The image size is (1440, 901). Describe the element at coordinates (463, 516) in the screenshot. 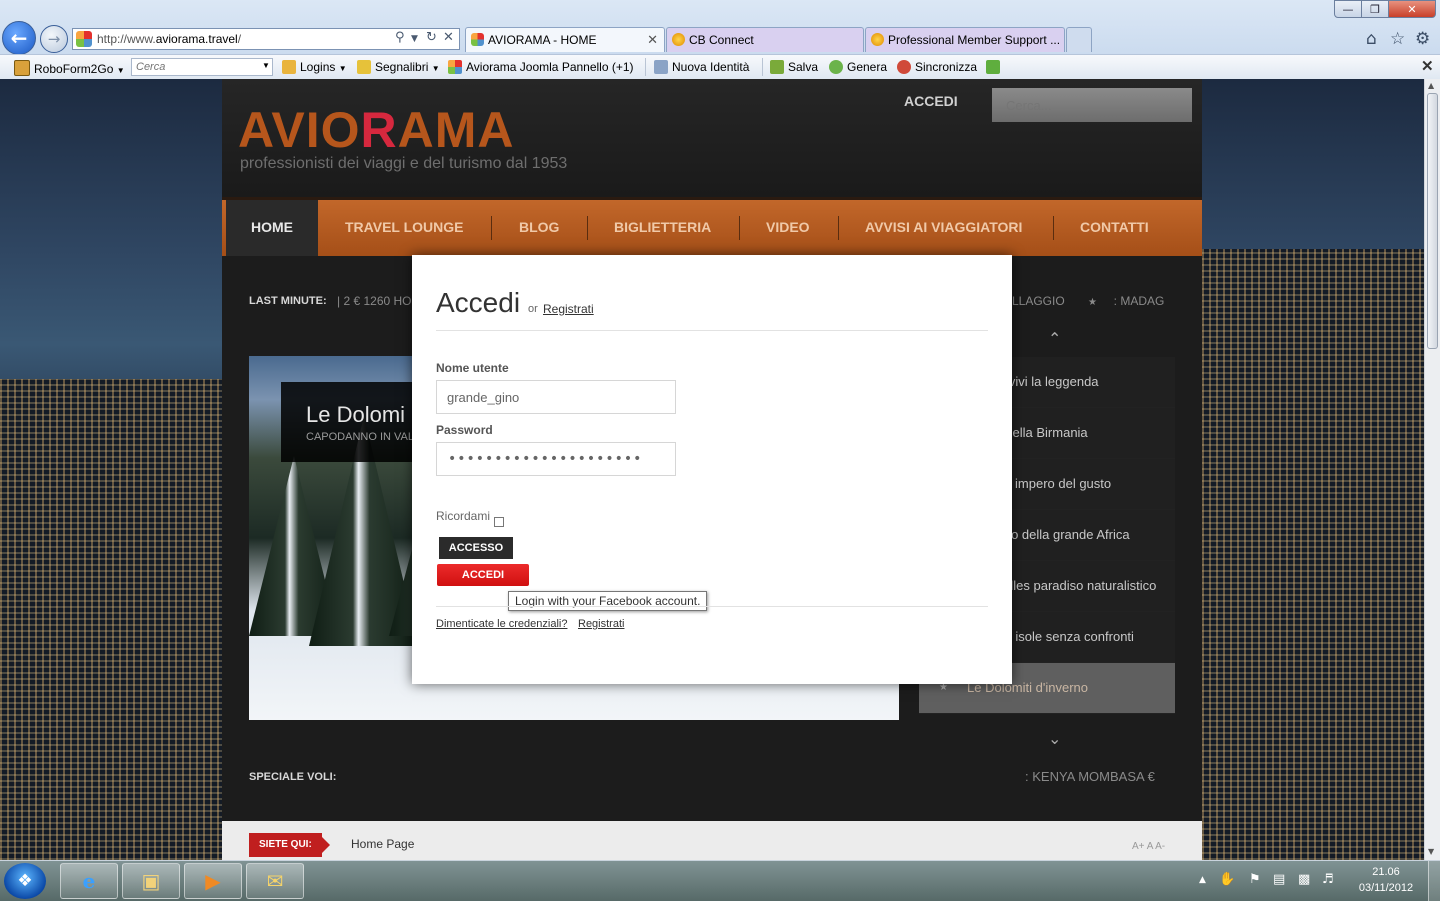

I see `remember-me-label: Ricordami` at that location.